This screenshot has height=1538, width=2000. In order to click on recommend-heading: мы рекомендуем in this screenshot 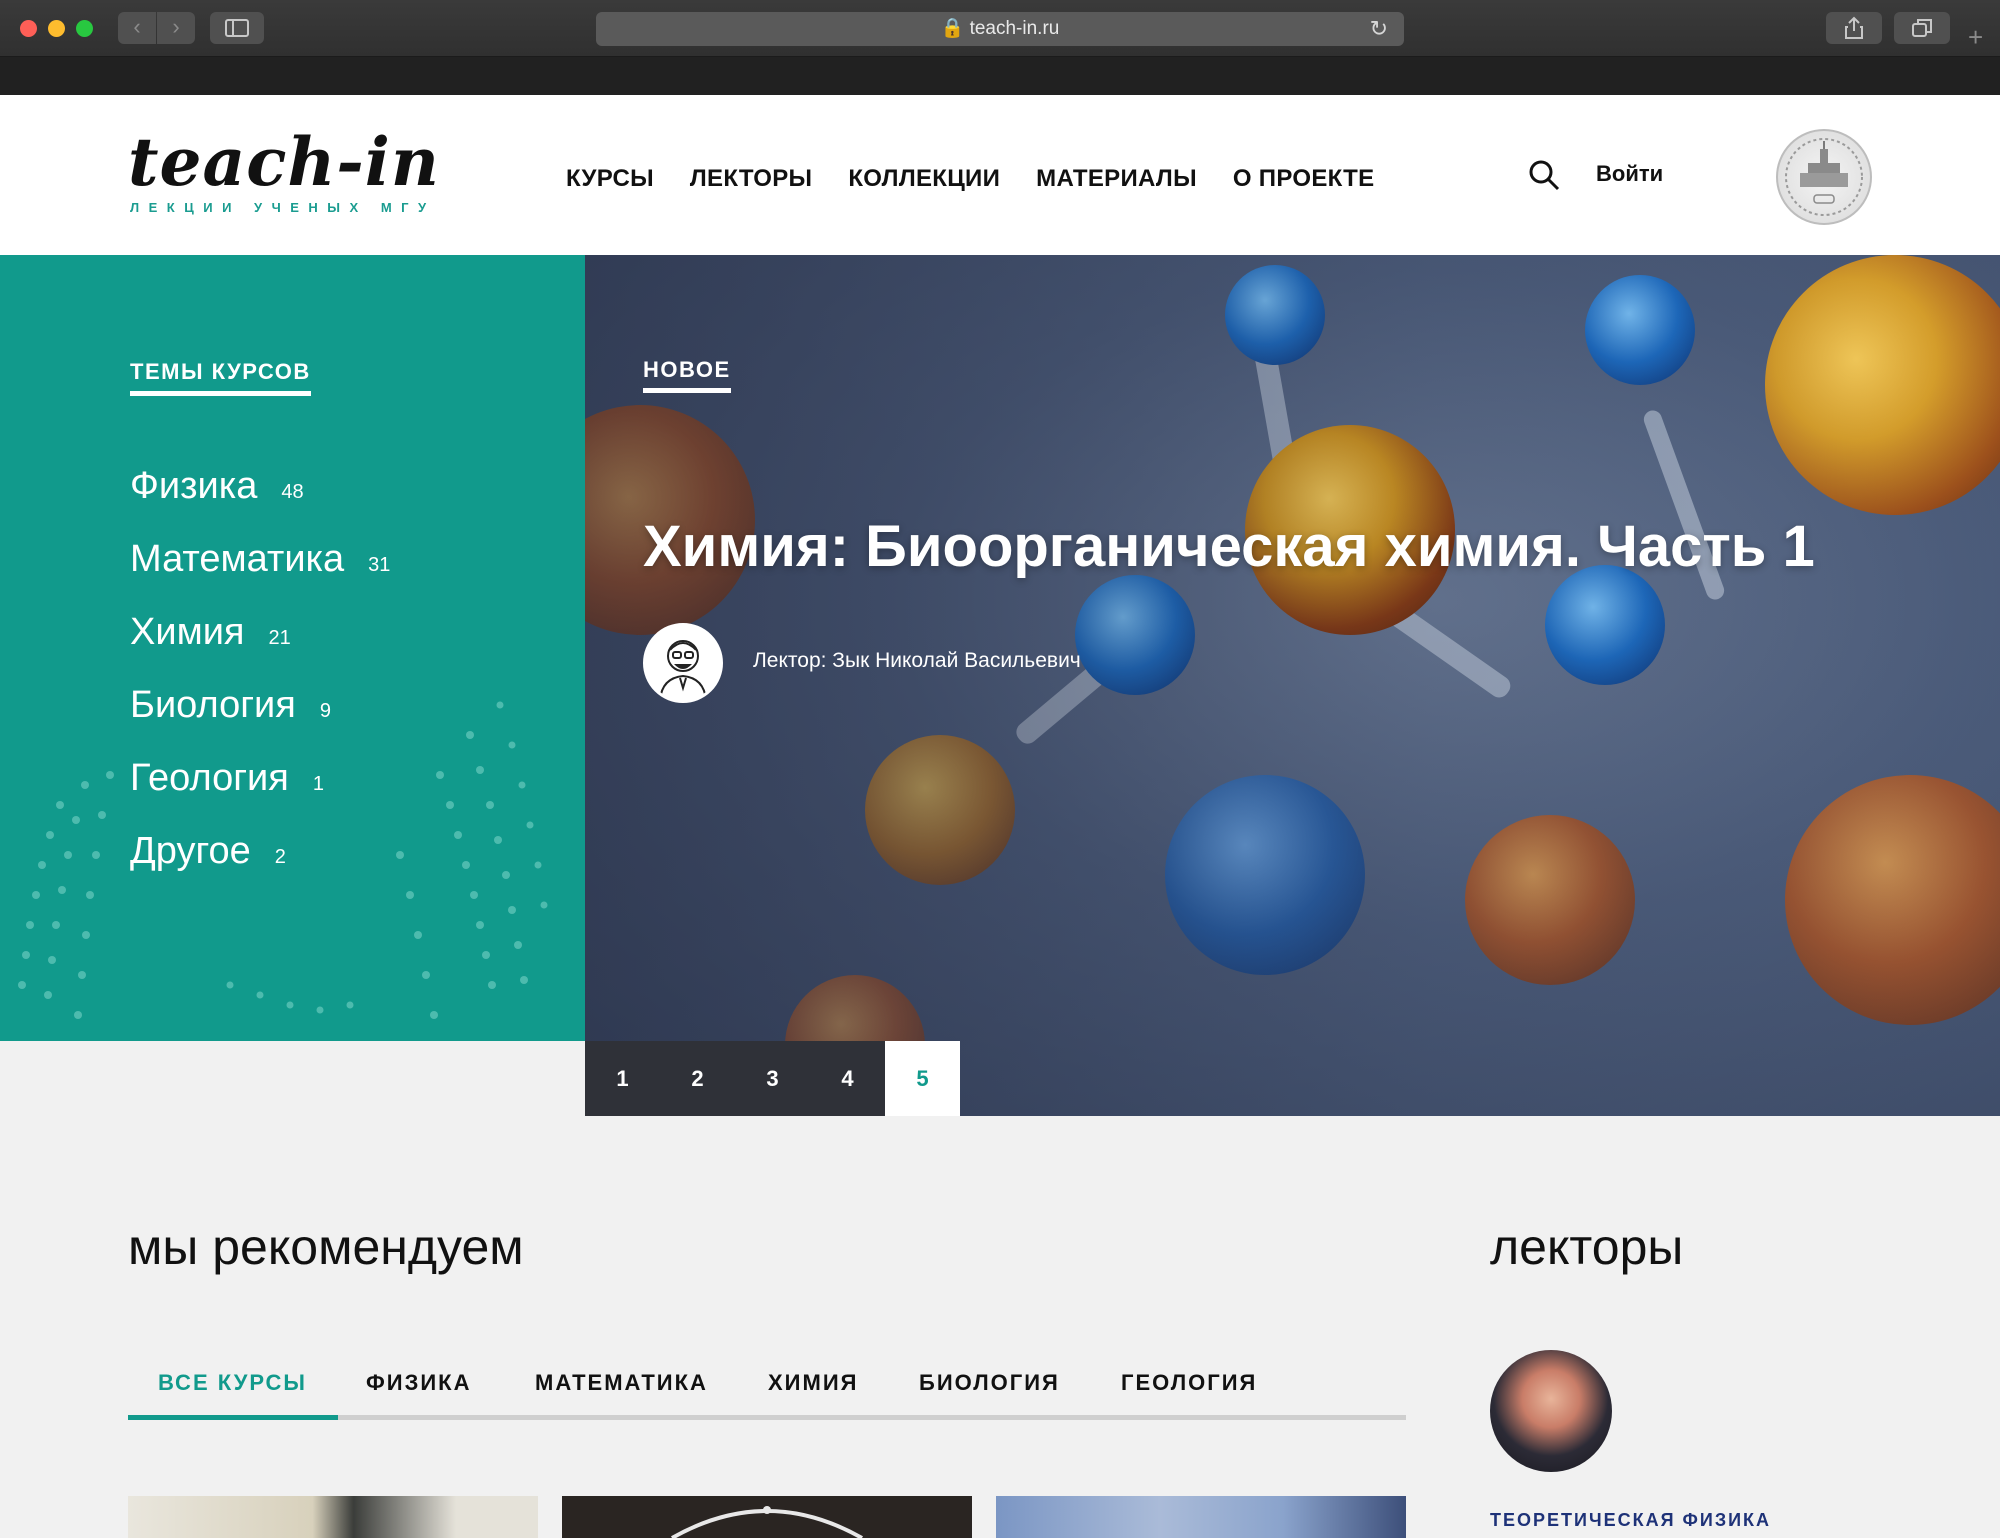, I will do `click(326, 1247)`.